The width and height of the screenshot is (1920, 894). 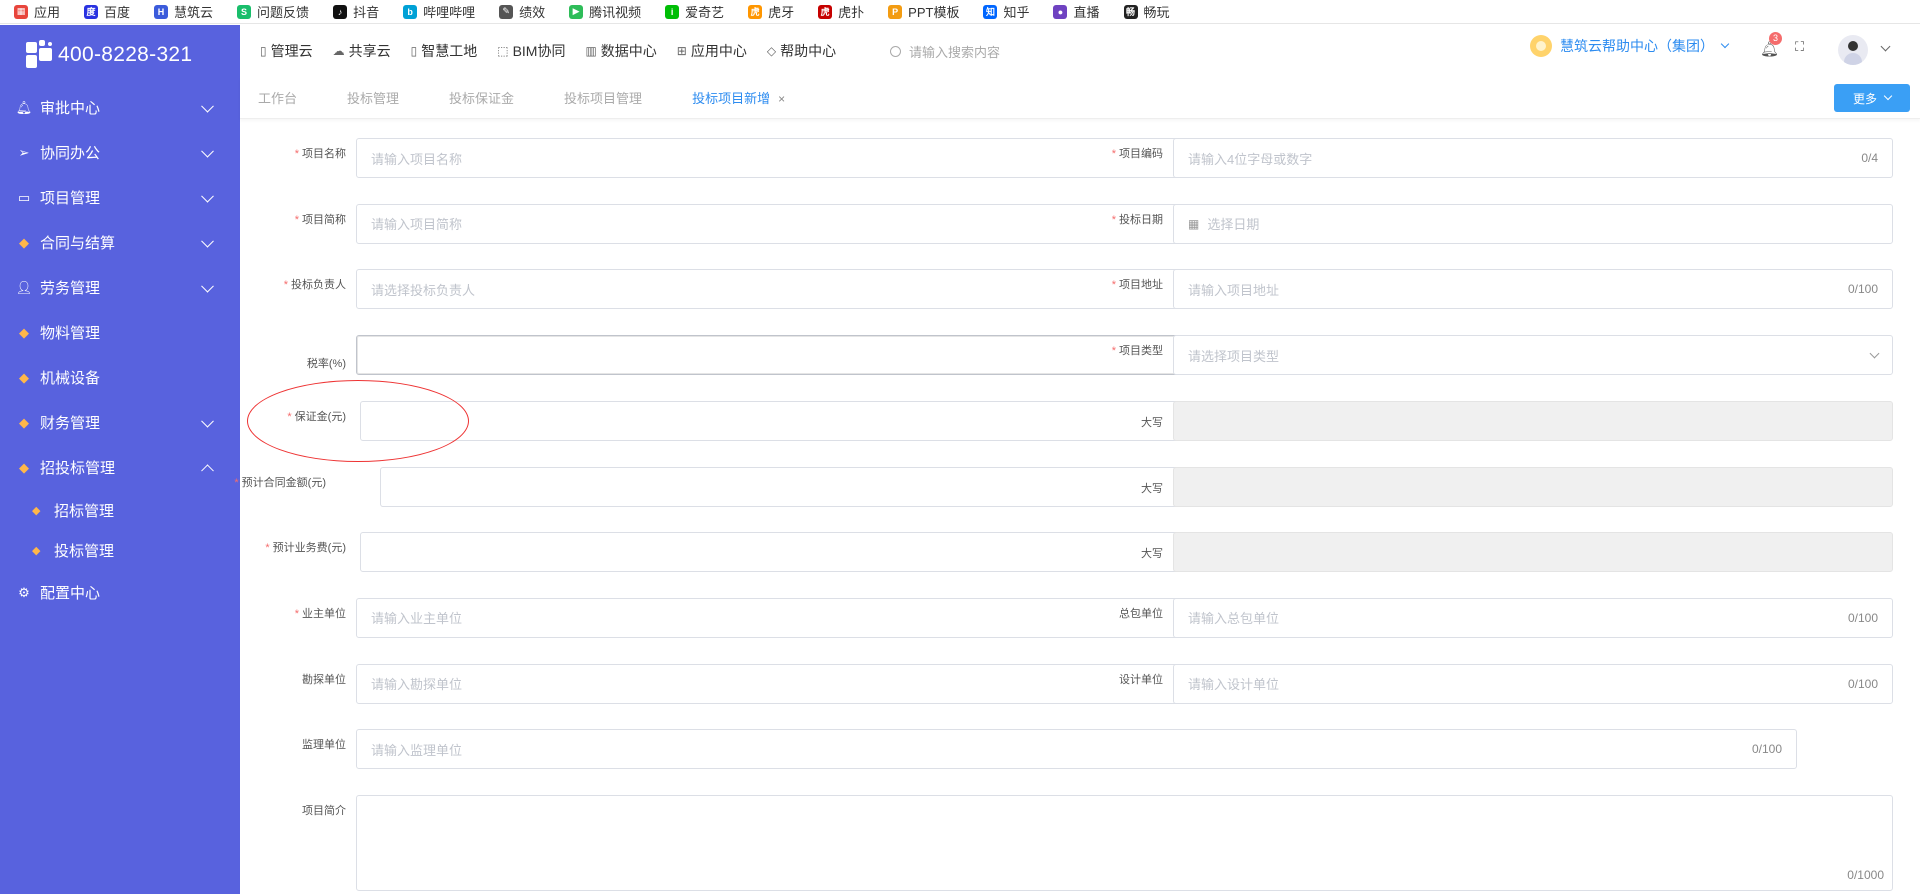 What do you see at coordinates (1869, 158) in the screenshot?
I see `char-counter: 0/4` at bounding box center [1869, 158].